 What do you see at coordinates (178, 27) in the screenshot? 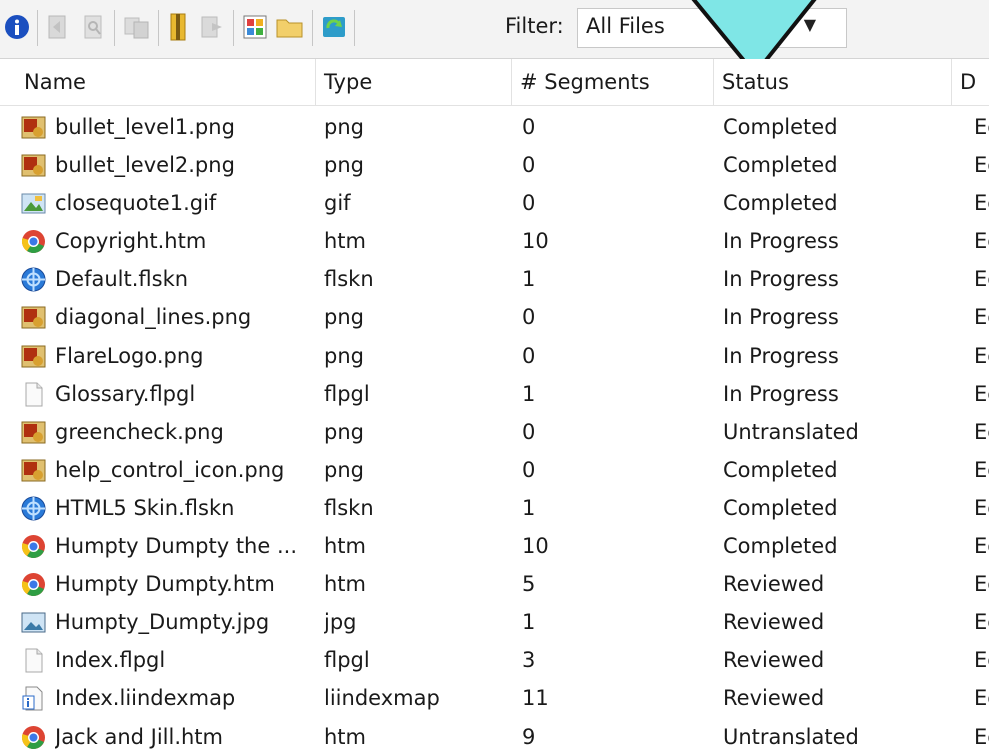
I see `package-icon` at bounding box center [178, 27].